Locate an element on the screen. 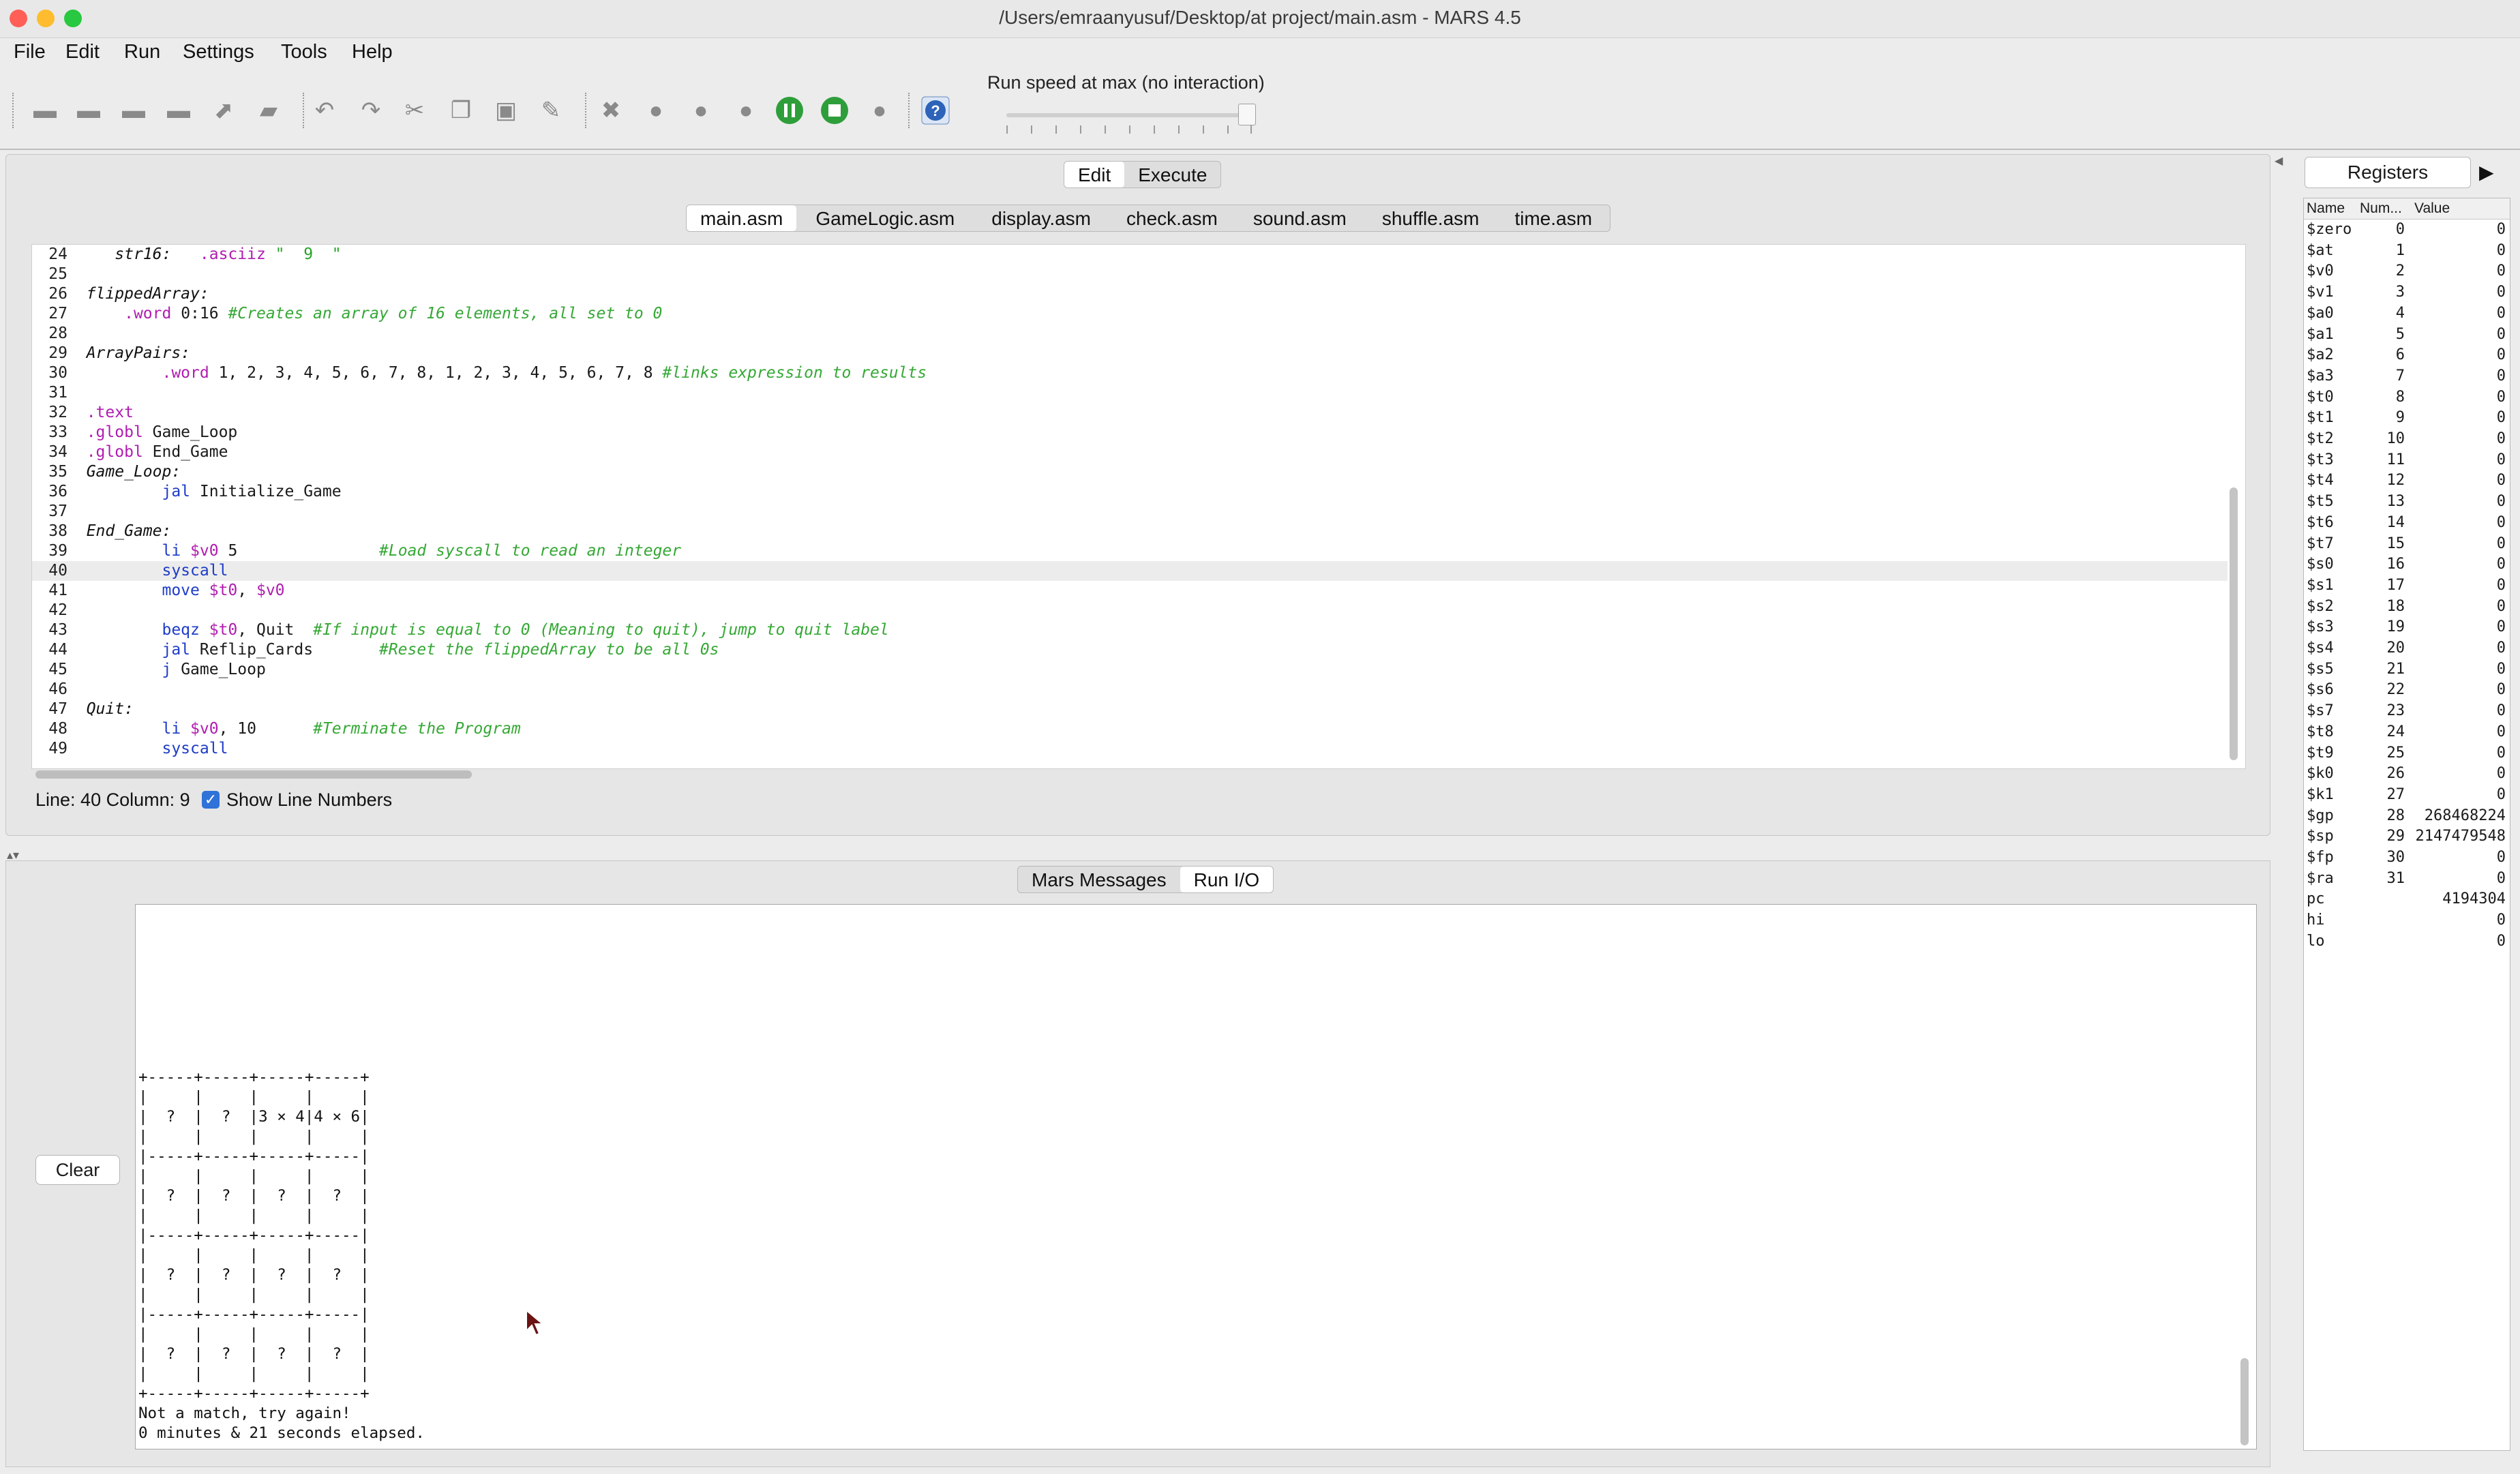 The height and width of the screenshot is (1474, 2520). more-tabs-icon: ▶ is located at coordinates (2486, 172).